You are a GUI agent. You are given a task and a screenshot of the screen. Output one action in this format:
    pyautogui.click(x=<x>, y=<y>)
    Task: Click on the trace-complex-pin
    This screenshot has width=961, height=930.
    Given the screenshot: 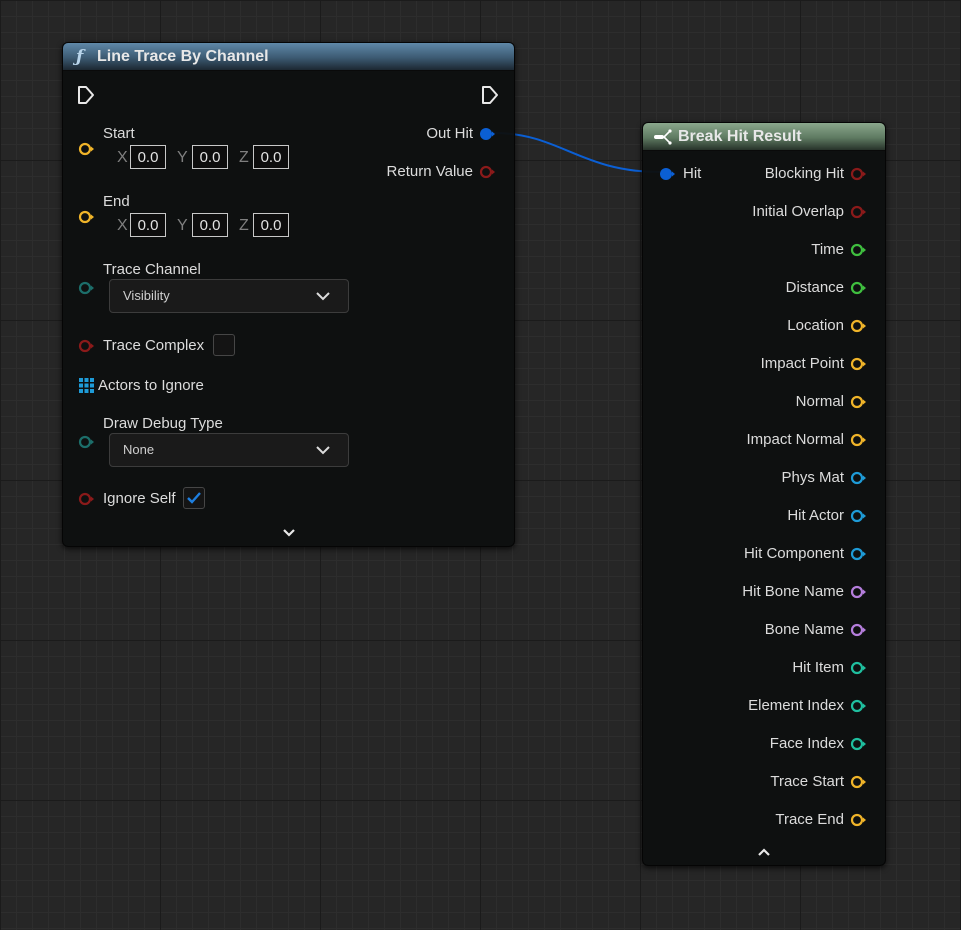 What is the action you would take?
    pyautogui.click(x=86, y=346)
    